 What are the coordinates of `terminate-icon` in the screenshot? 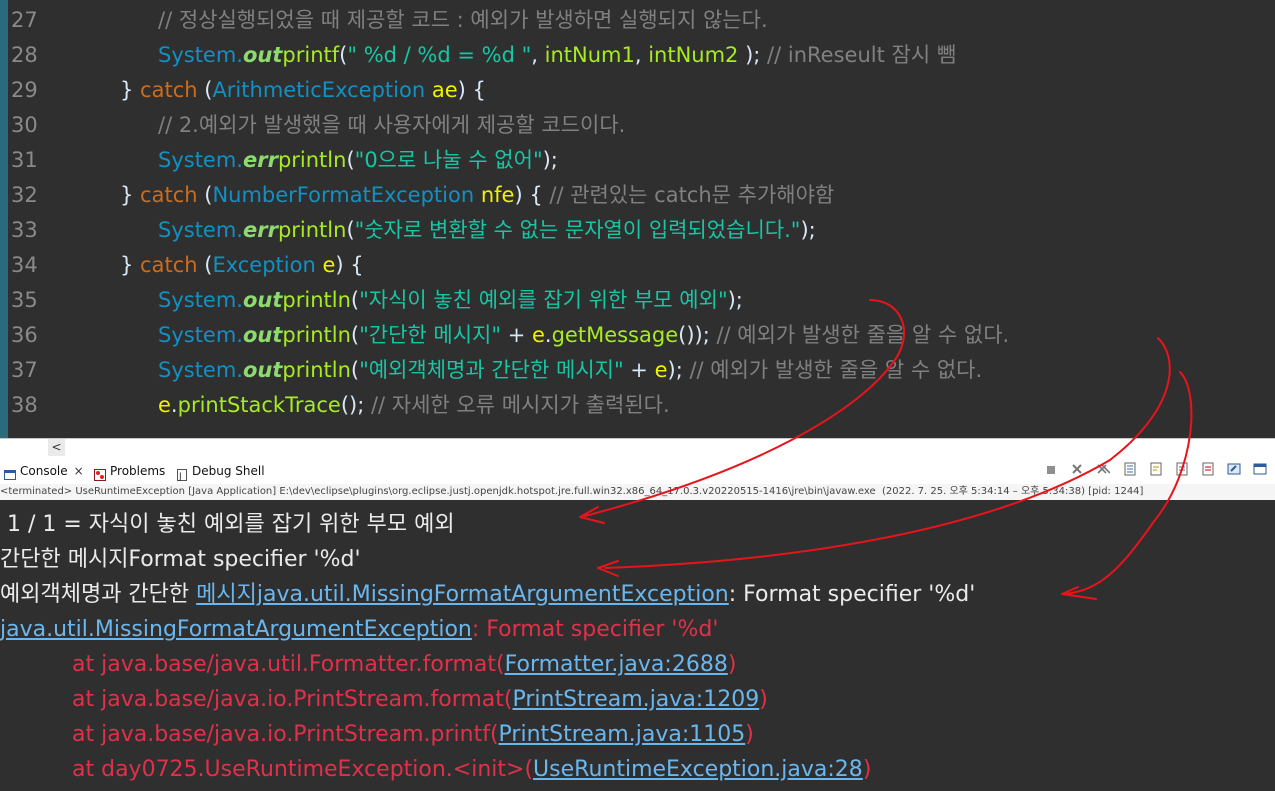 It's located at (1051, 472).